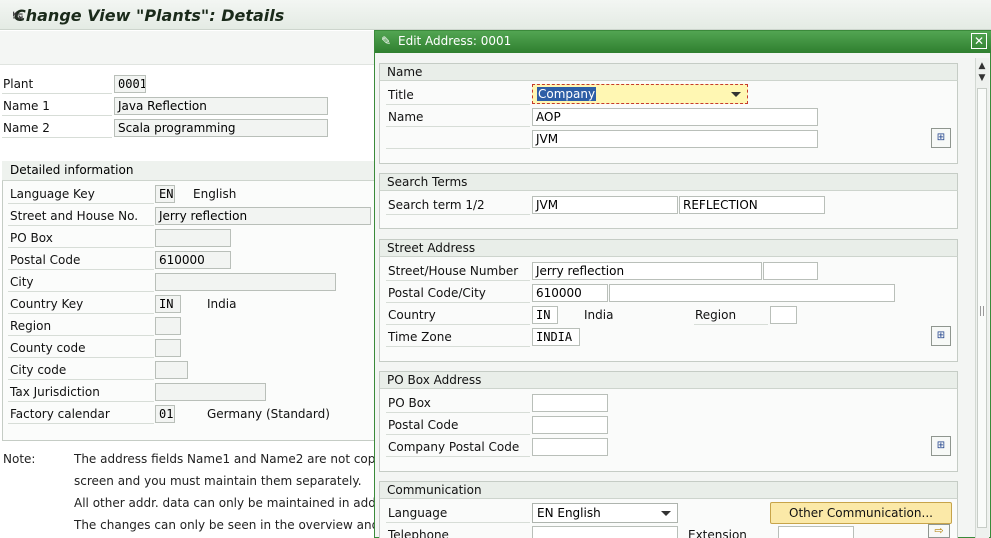 The width and height of the screenshot is (991, 538). What do you see at coordinates (599, 315) in the screenshot?
I see `country-name: India` at bounding box center [599, 315].